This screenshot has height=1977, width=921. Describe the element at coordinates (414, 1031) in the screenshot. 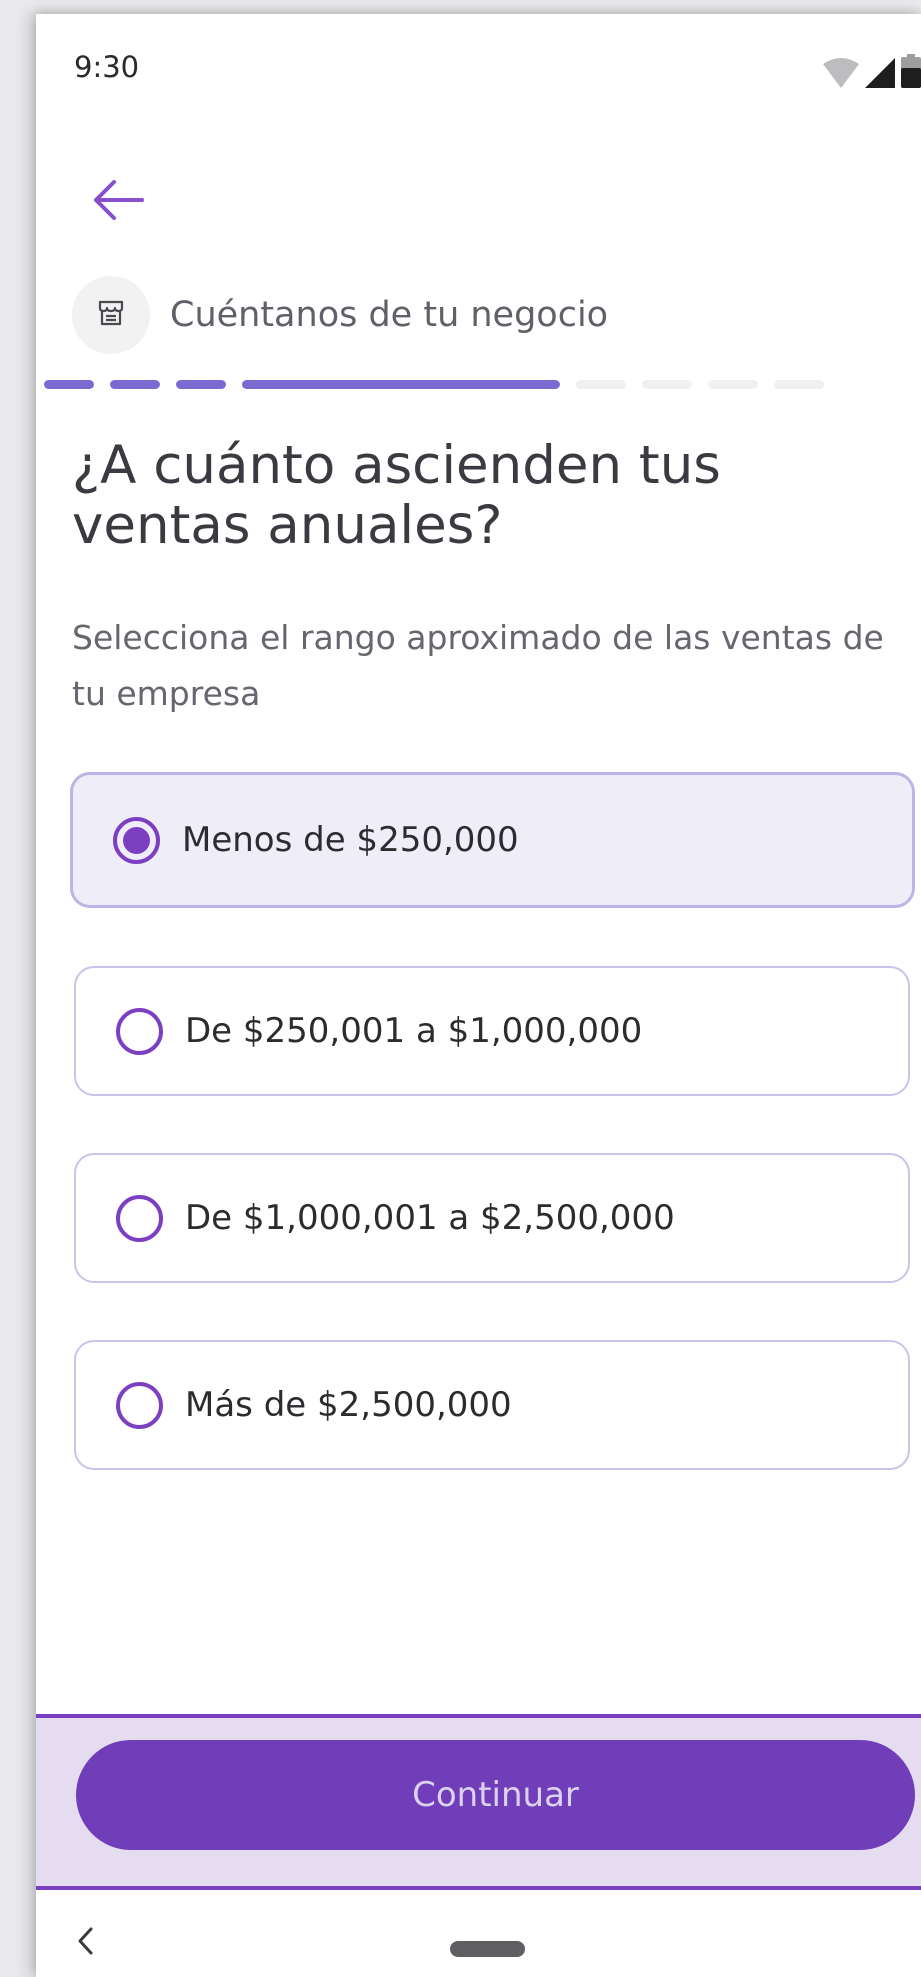

I see `option-label: De $250,001 a $1,000,000` at that location.